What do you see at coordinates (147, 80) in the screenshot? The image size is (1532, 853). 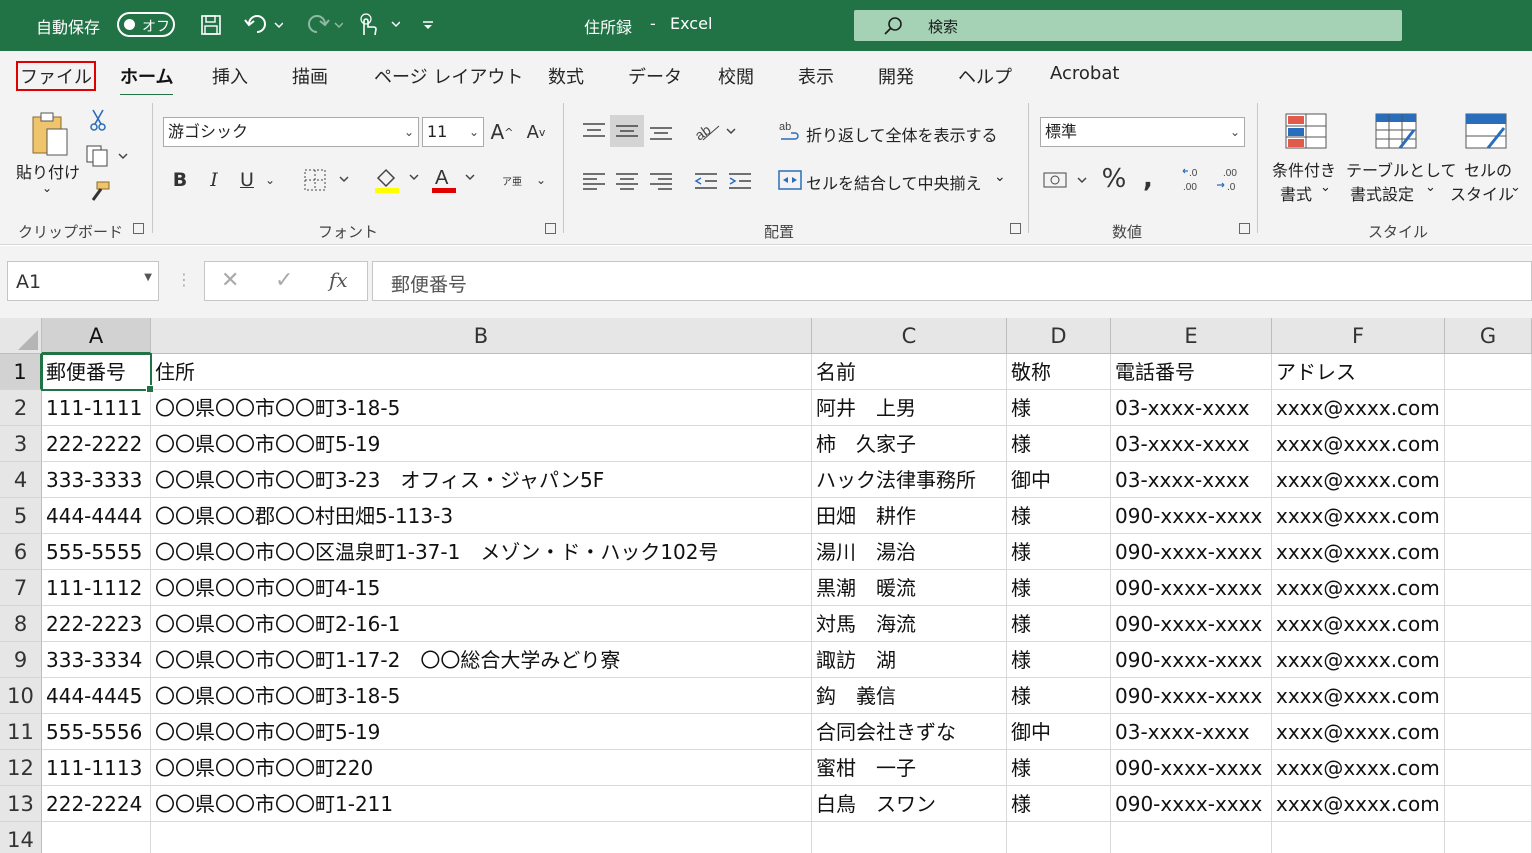 I see `tab-home: ホーム` at bounding box center [147, 80].